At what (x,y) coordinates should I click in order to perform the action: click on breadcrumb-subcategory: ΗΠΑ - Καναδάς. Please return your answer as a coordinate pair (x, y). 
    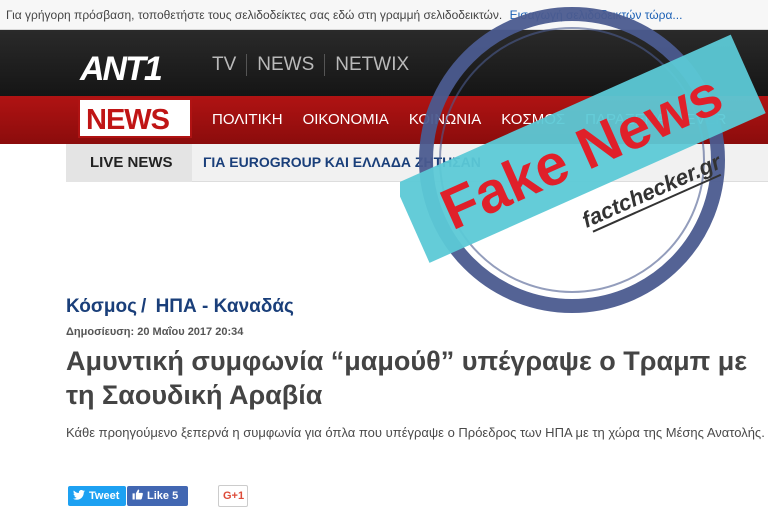
    Looking at the image, I should click on (225, 306).